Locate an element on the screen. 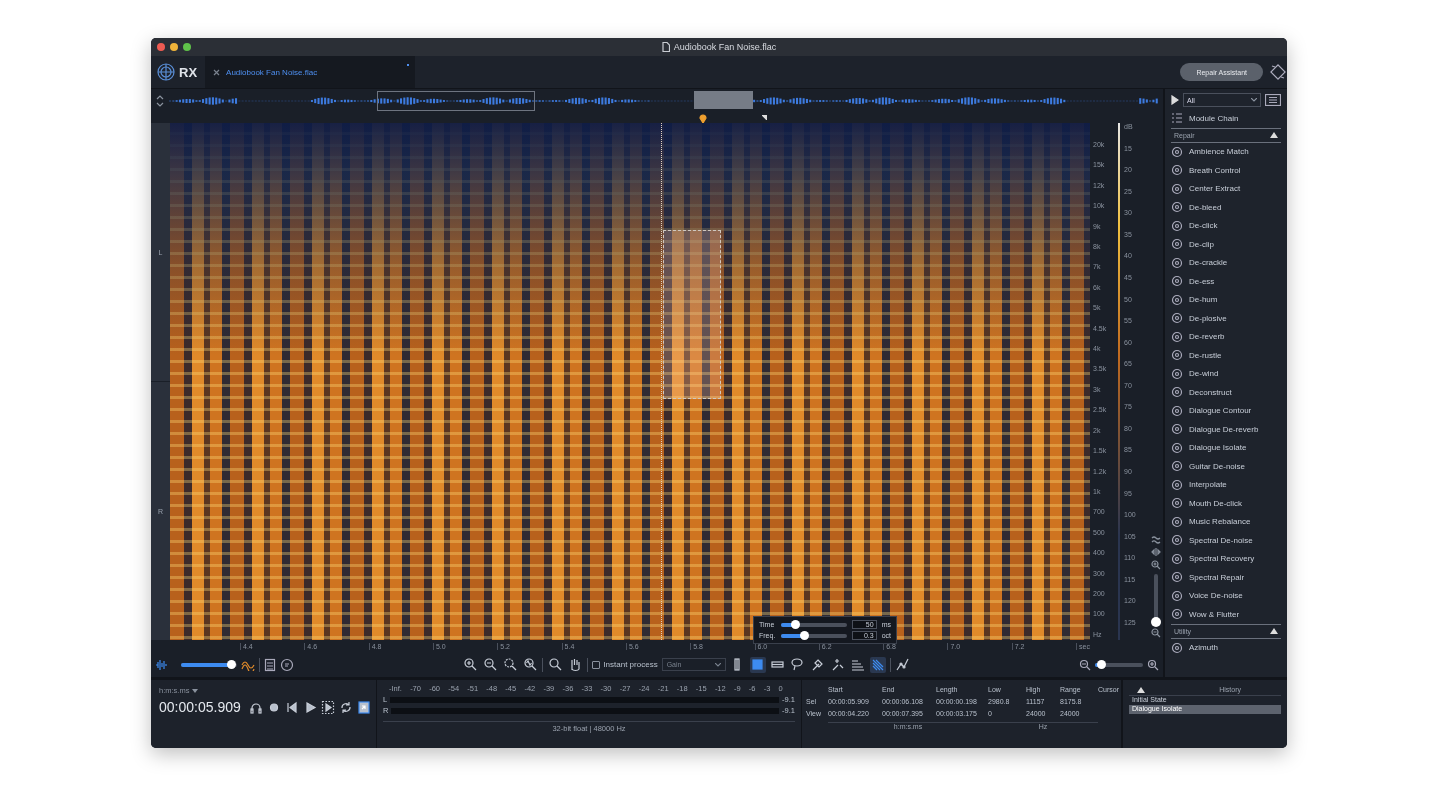  selection-rectangle is located at coordinates (692, 314).